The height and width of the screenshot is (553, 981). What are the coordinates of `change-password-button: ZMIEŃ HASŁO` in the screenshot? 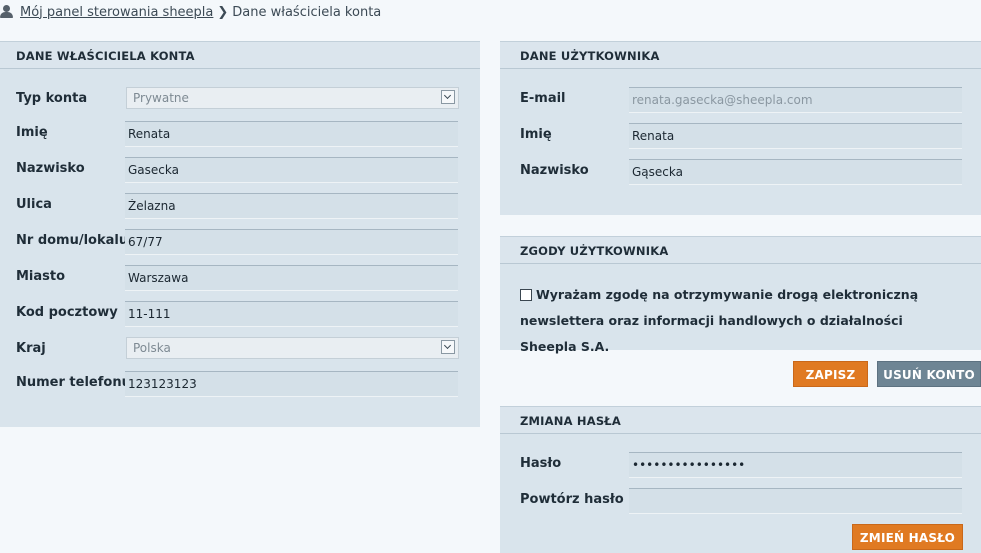 It's located at (907, 537).